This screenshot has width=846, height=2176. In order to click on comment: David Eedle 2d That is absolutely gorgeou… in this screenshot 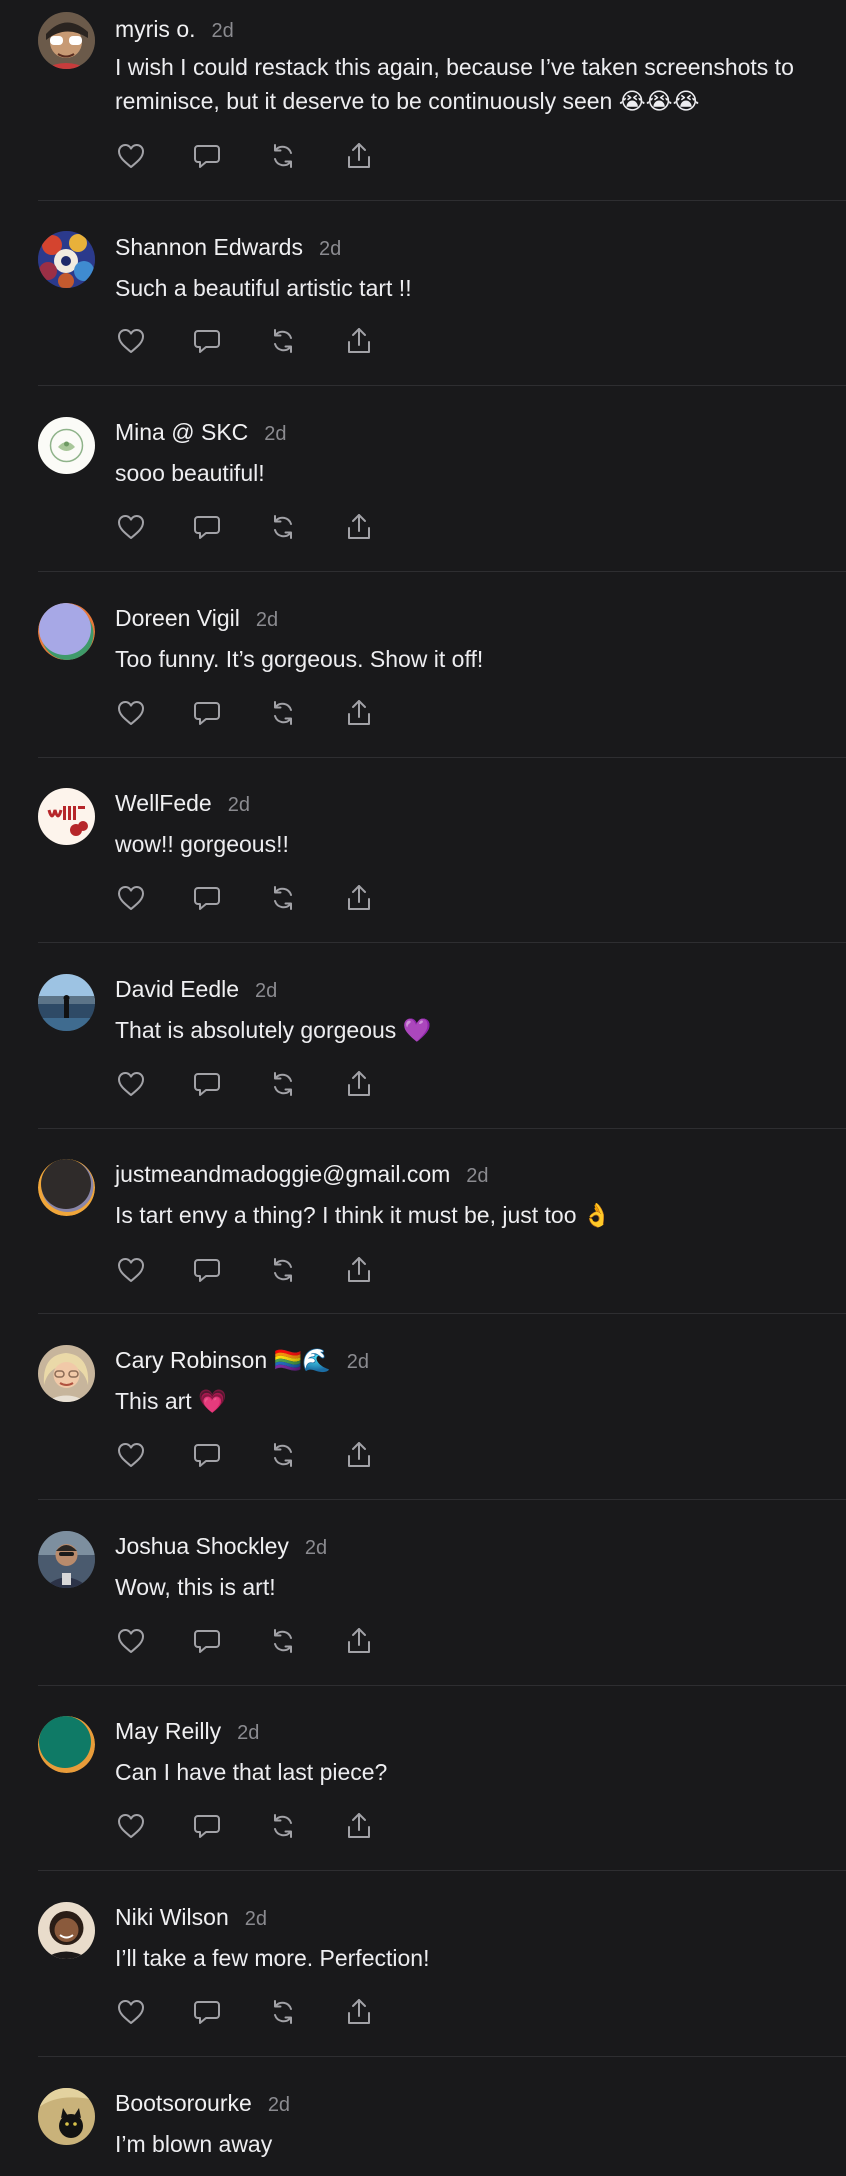, I will do `click(442, 1036)`.